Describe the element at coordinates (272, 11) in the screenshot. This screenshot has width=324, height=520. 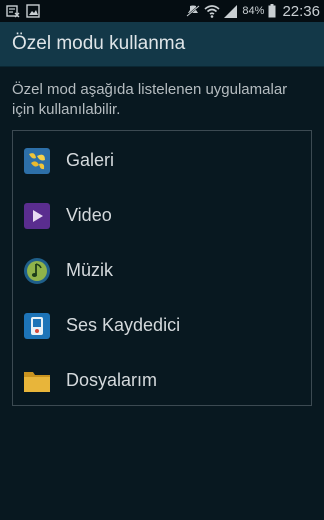
I see `battery-icon` at that location.